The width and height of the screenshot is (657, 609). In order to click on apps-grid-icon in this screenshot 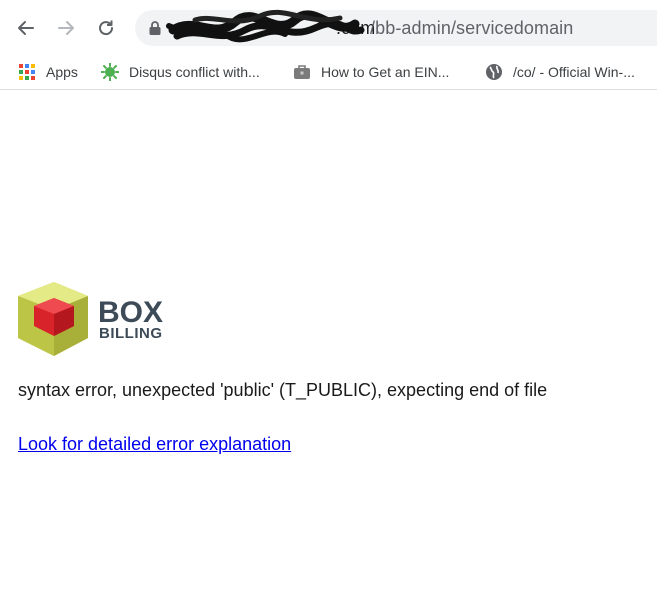, I will do `click(27, 72)`.